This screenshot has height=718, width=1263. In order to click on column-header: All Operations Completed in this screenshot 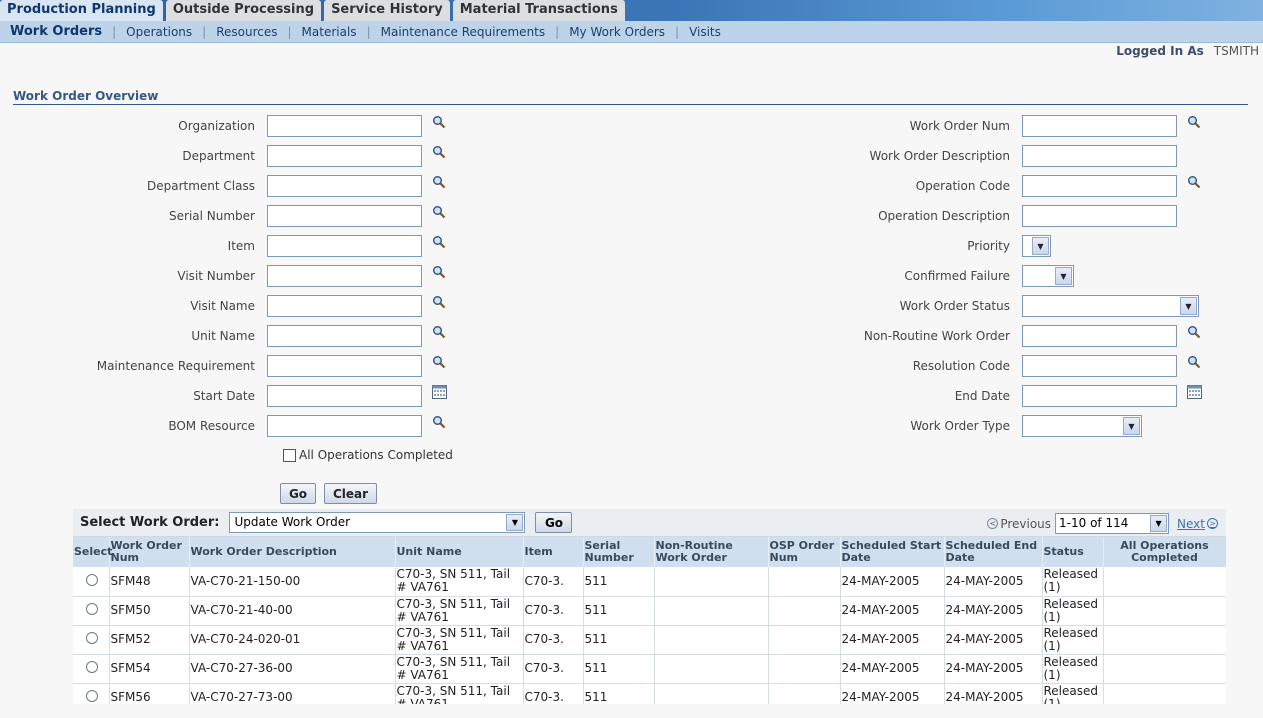, I will do `click(1164, 552)`.